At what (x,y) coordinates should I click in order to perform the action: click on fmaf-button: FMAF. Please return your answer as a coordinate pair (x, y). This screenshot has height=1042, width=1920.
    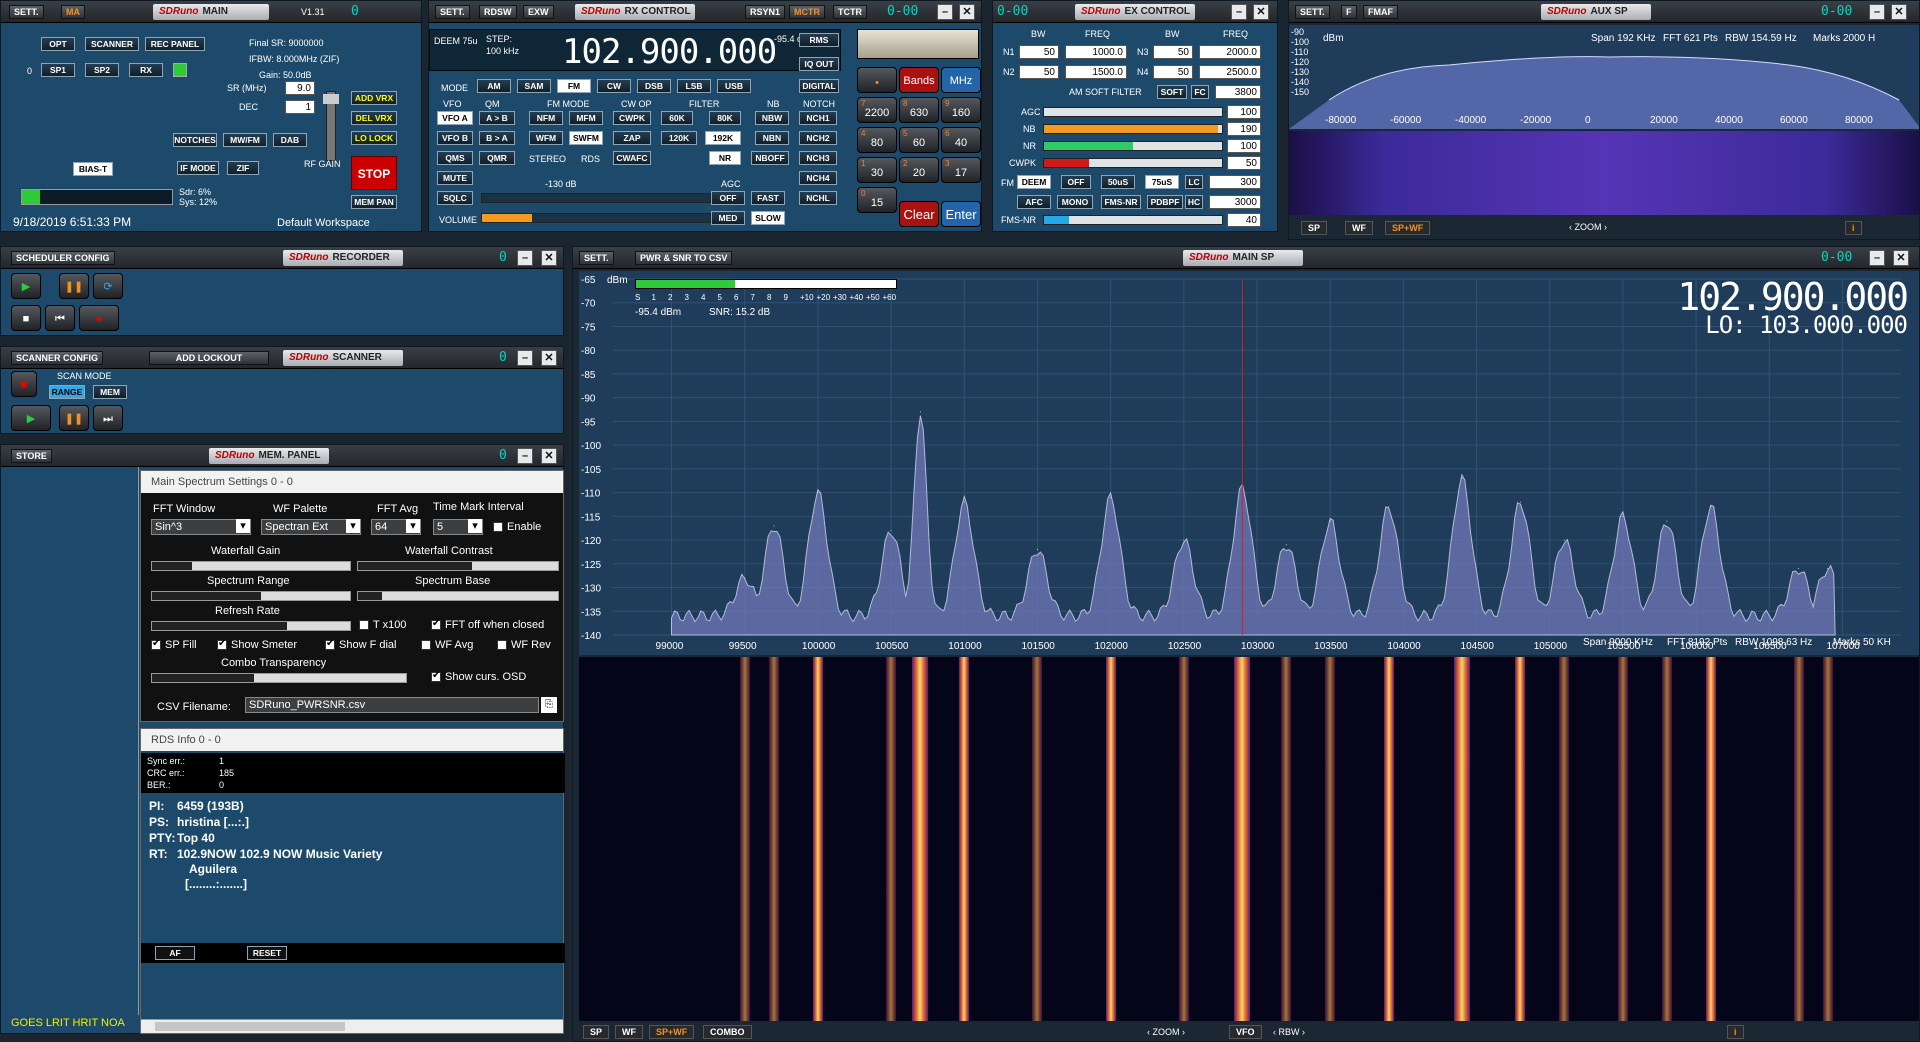
    Looking at the image, I should click on (1380, 12).